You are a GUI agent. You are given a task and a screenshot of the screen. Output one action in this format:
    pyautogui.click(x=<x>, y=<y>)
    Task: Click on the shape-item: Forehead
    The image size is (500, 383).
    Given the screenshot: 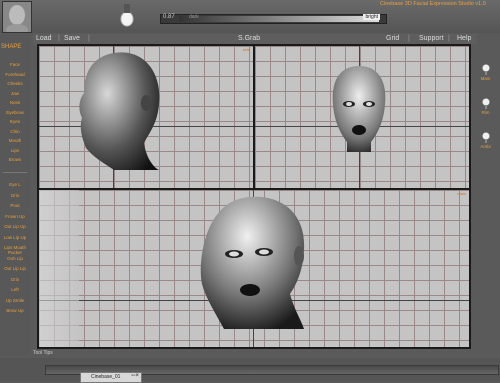 What is the action you would take?
    pyautogui.click(x=15, y=74)
    